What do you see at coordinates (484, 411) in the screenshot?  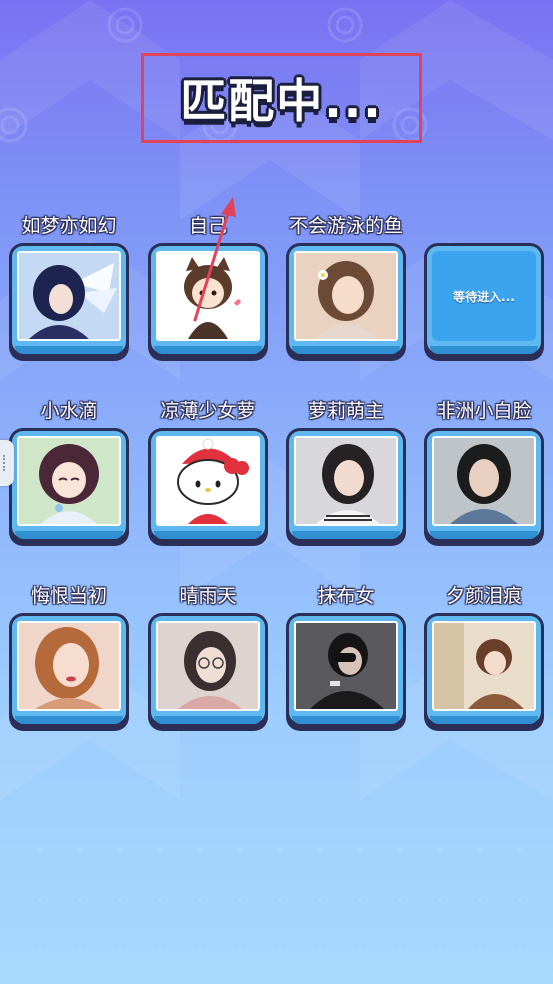 I see `player-name: 非洲小白脸` at bounding box center [484, 411].